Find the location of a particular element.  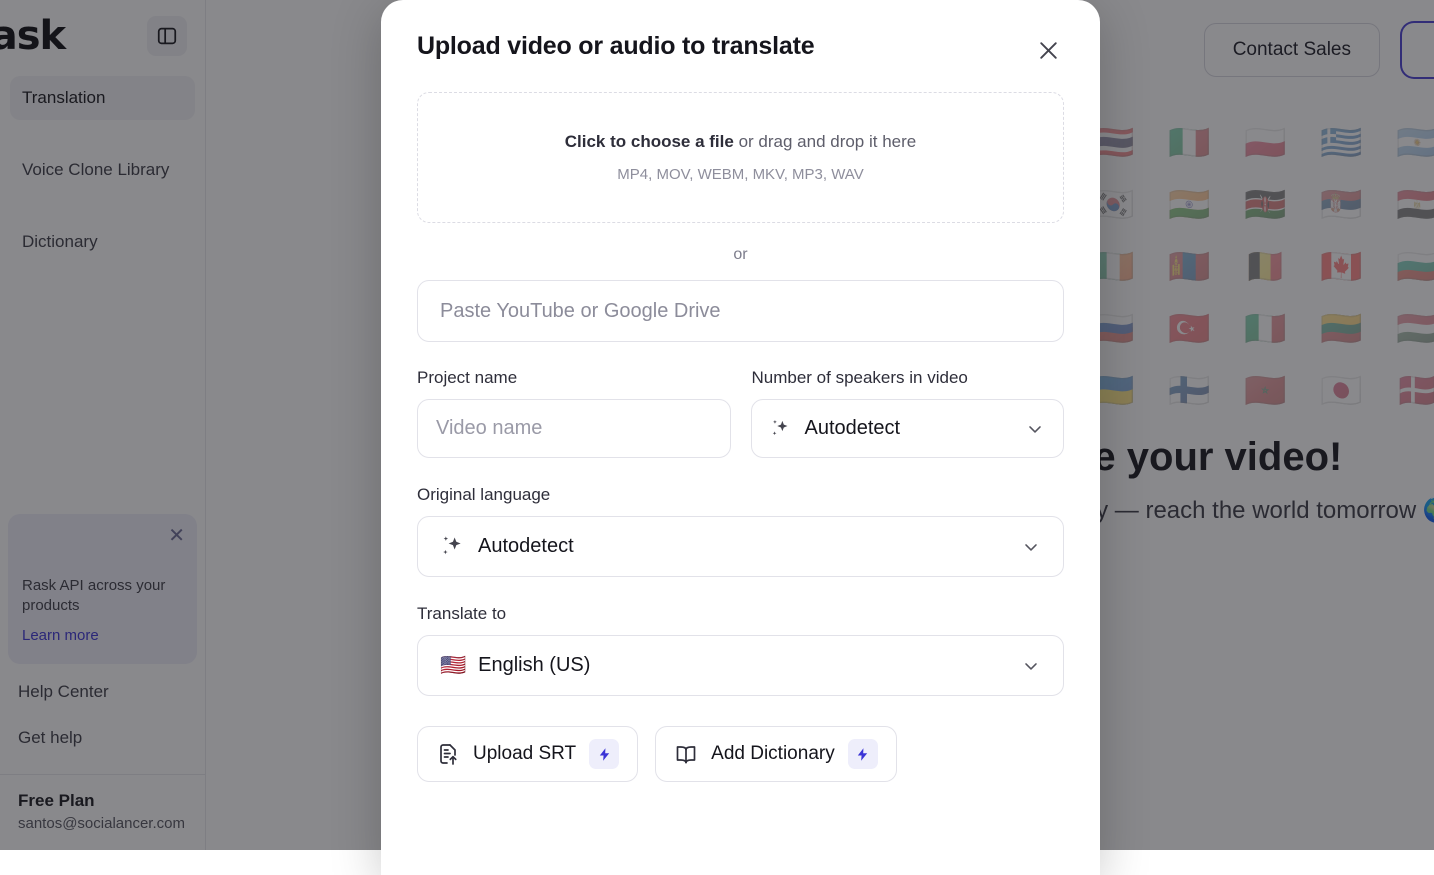

translate-to-label: Translate to is located at coordinates (740, 614).